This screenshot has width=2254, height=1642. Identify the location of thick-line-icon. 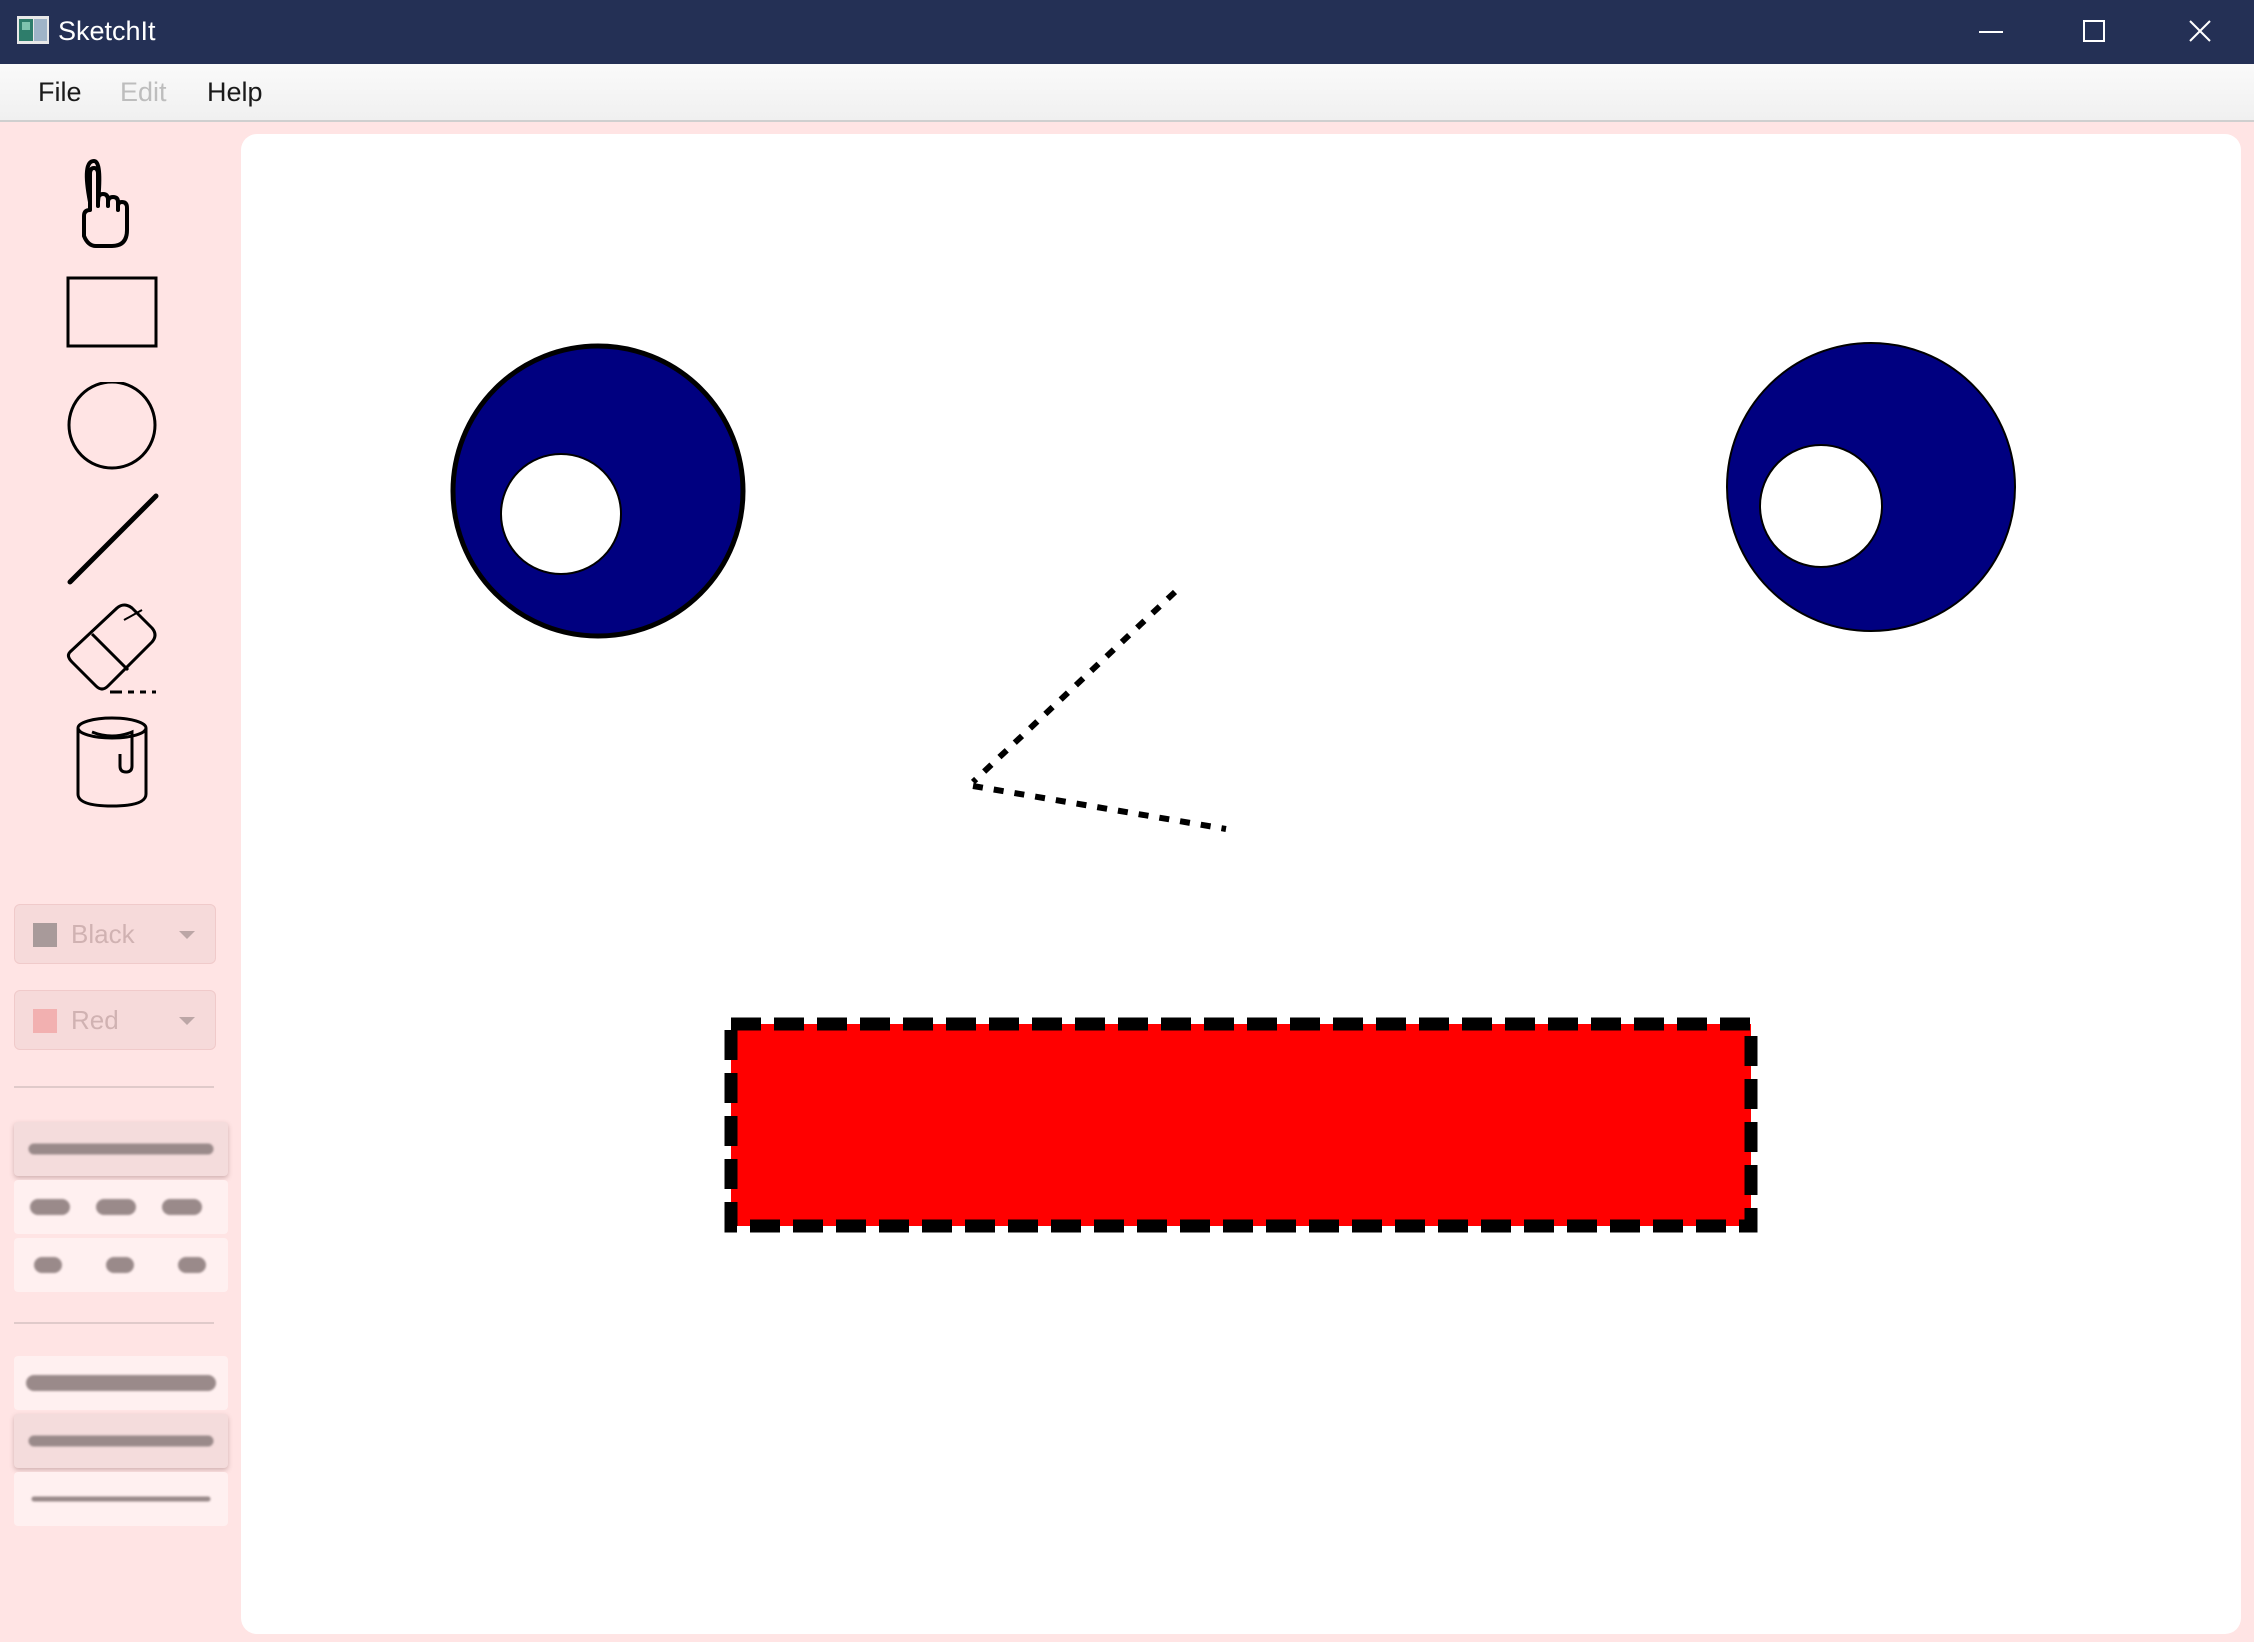
(121, 1383).